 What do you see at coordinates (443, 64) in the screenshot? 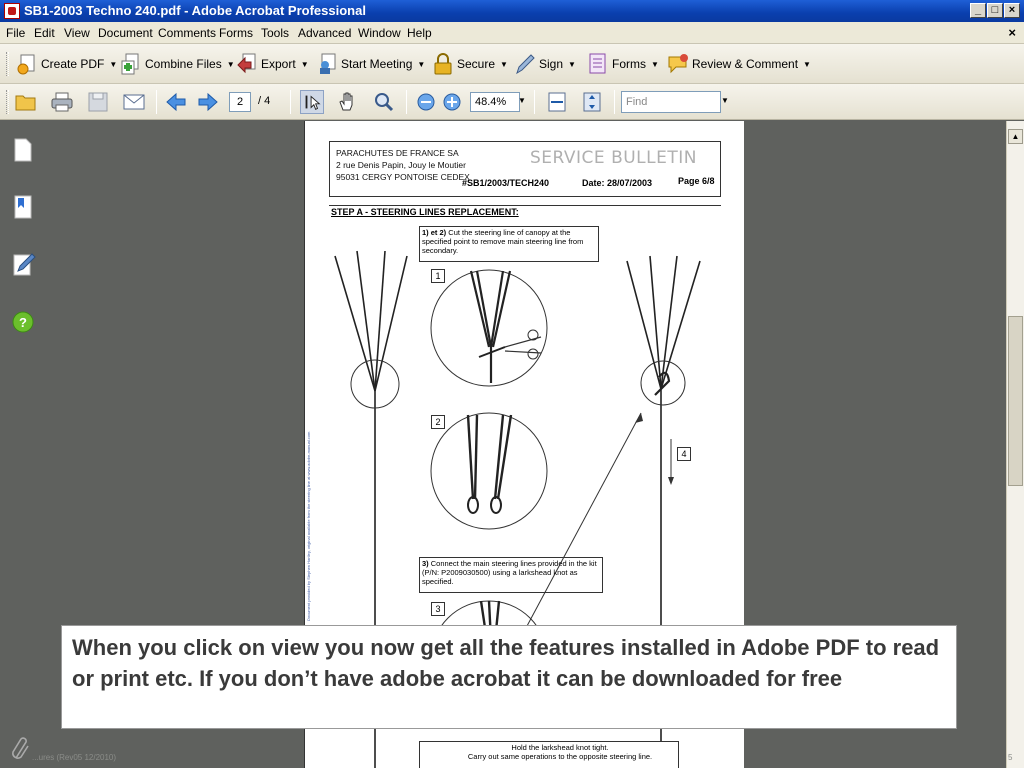
I see `lock-icon` at bounding box center [443, 64].